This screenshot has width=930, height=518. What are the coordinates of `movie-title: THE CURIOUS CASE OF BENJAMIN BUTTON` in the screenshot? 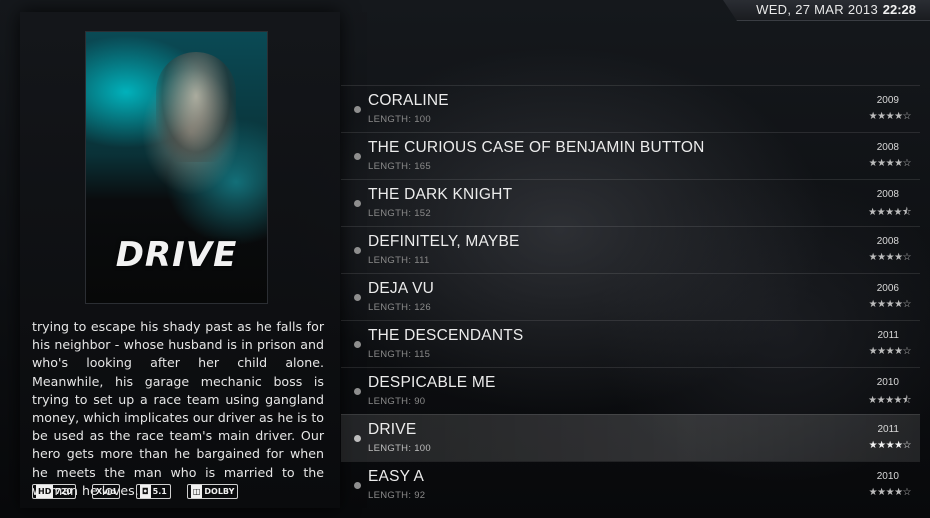 It's located at (536, 147).